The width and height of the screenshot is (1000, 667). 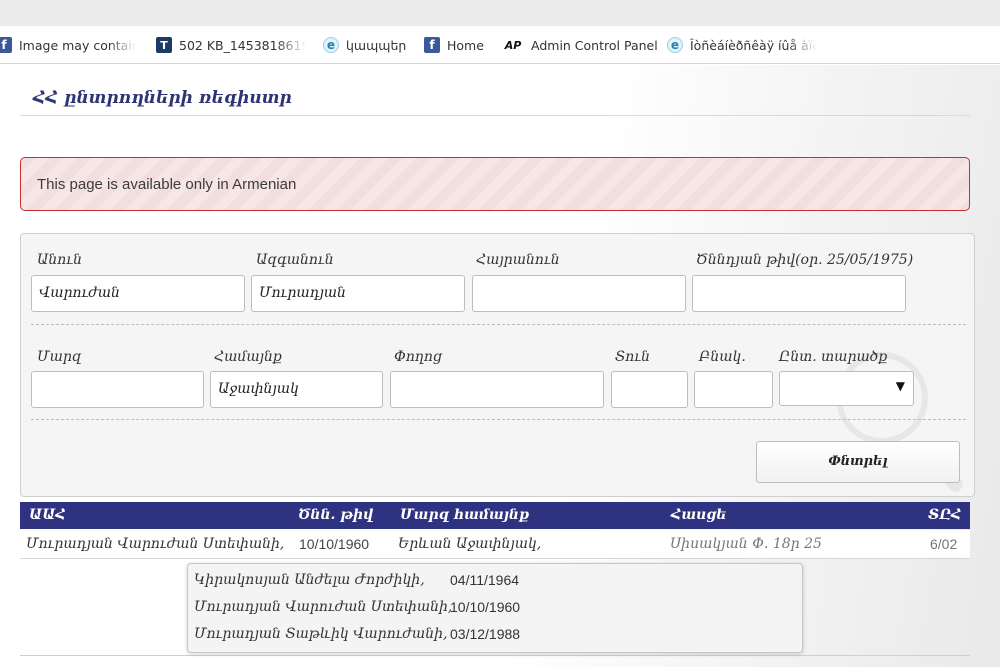 I want to click on language-alert: This page is available only in Armenian, so click(x=495, y=184).